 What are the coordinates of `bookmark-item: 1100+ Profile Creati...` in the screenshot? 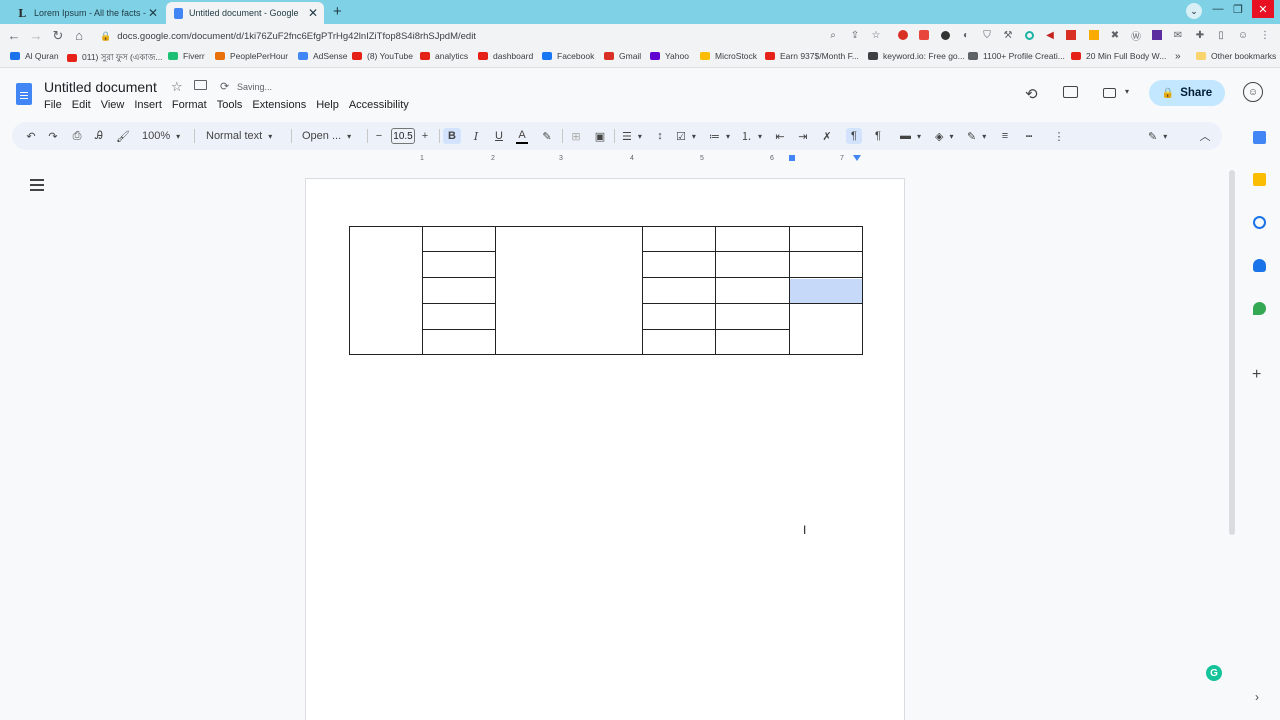 It's located at (1016, 56).